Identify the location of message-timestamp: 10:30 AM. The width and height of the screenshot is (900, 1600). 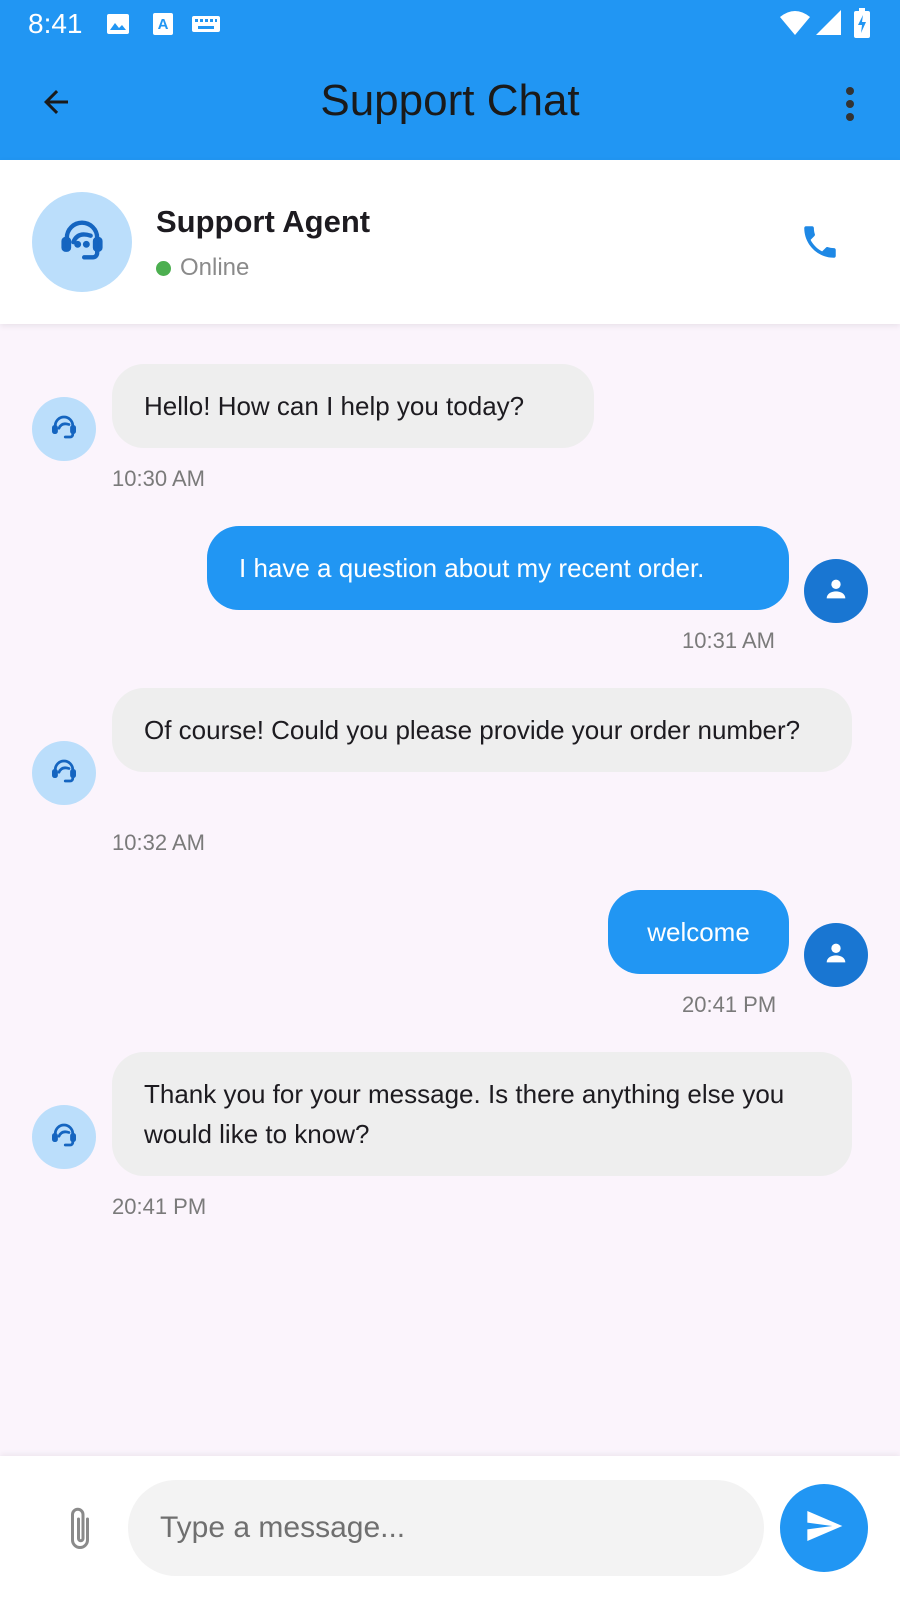
(158, 478).